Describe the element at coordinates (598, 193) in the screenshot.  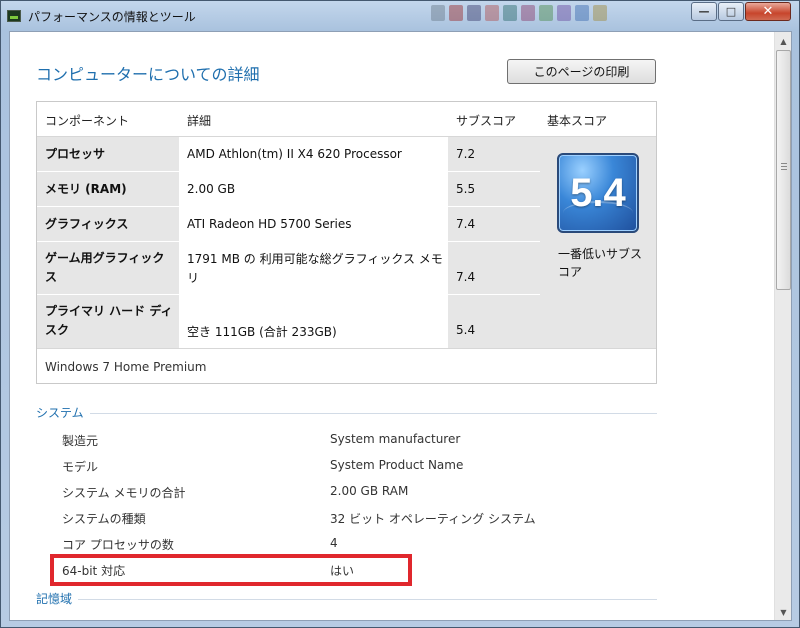
I see `base-score-badge: 5.4` at that location.